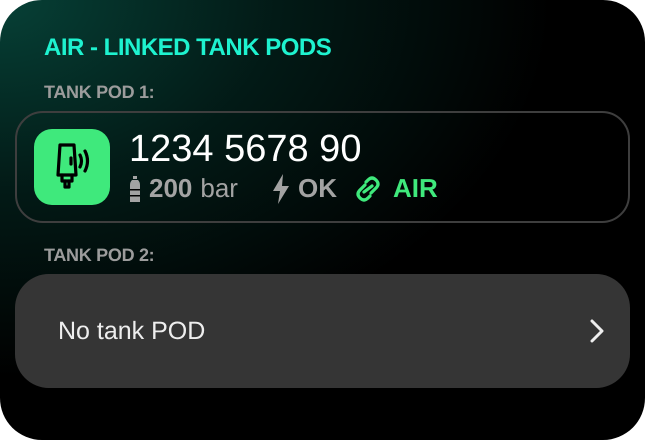  Describe the element at coordinates (317, 188) in the screenshot. I see `battery-status: OK` at that location.